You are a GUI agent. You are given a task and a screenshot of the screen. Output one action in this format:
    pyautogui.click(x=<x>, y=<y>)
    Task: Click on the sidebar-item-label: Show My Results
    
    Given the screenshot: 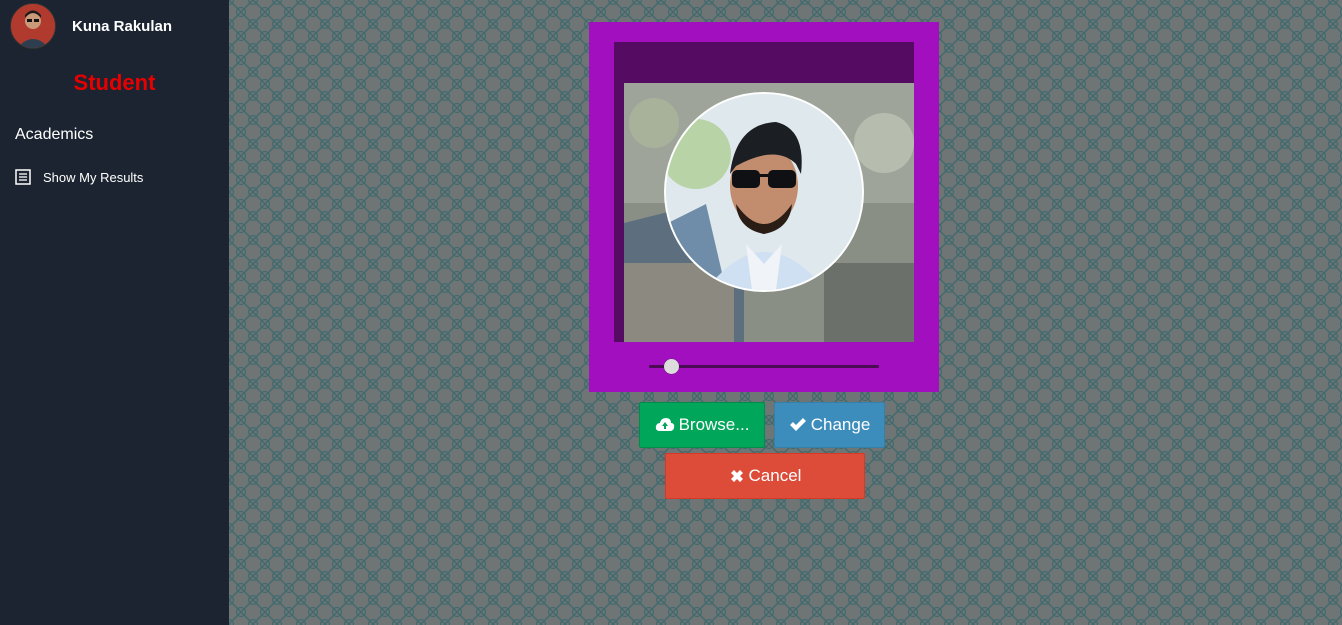 What is the action you would take?
    pyautogui.click(x=93, y=177)
    